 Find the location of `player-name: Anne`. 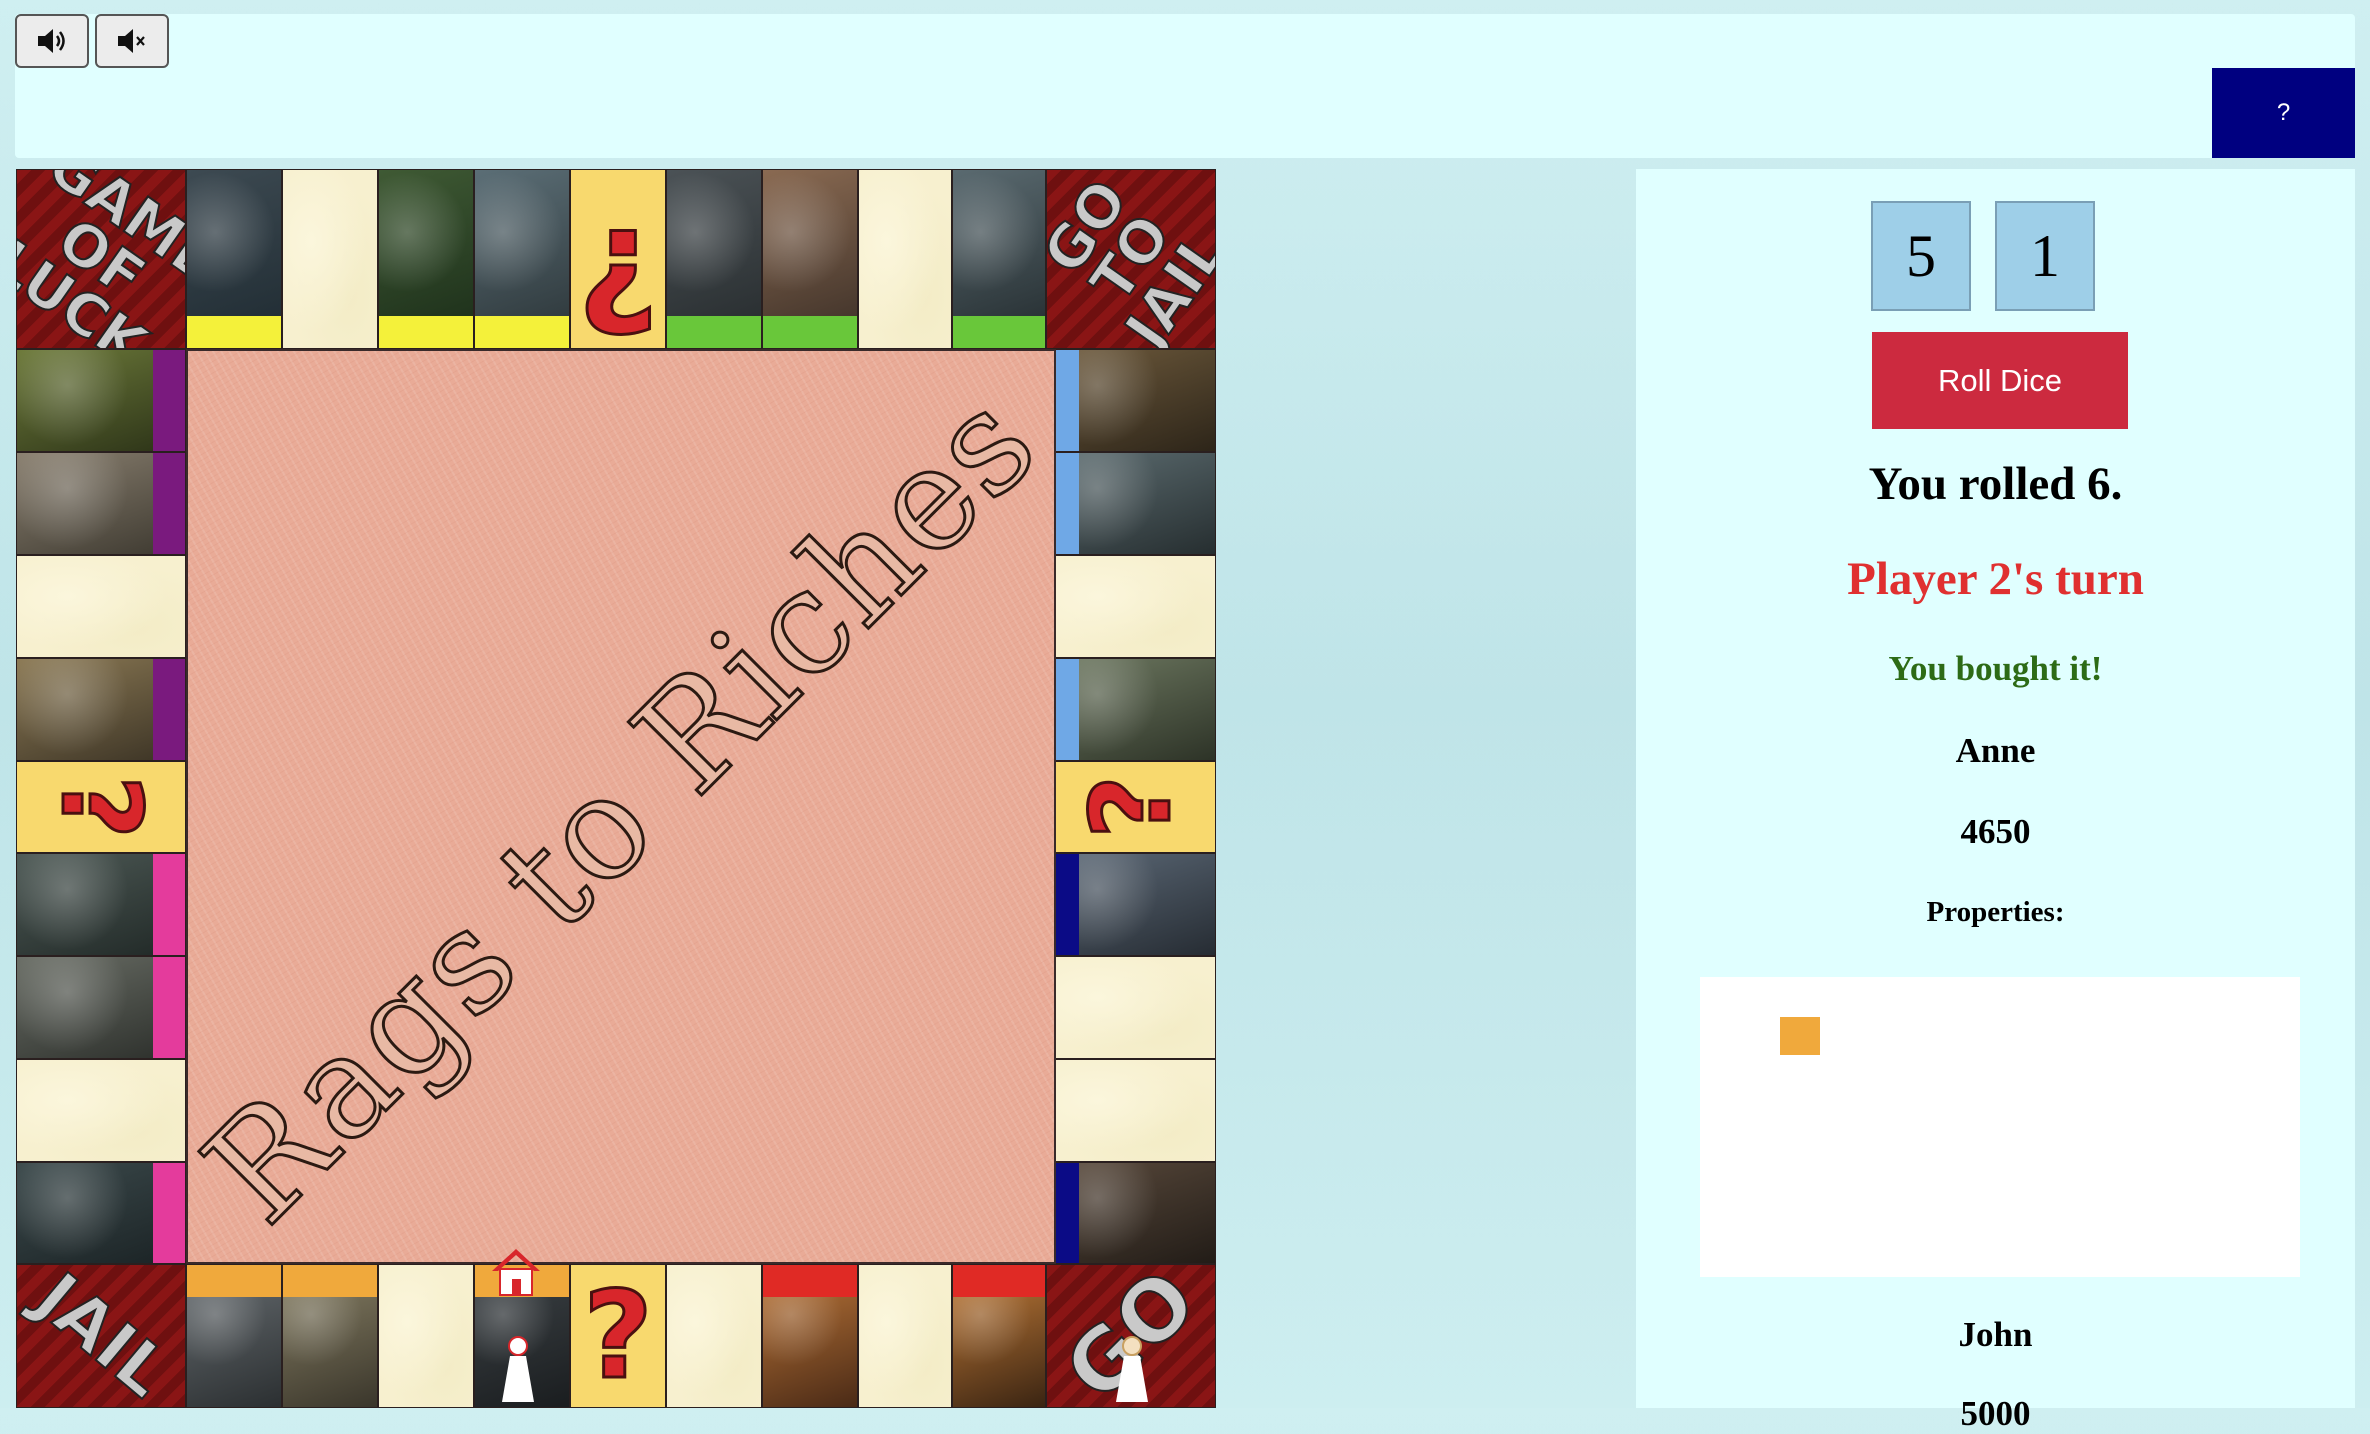

player-name: Anne is located at coordinates (1995, 750).